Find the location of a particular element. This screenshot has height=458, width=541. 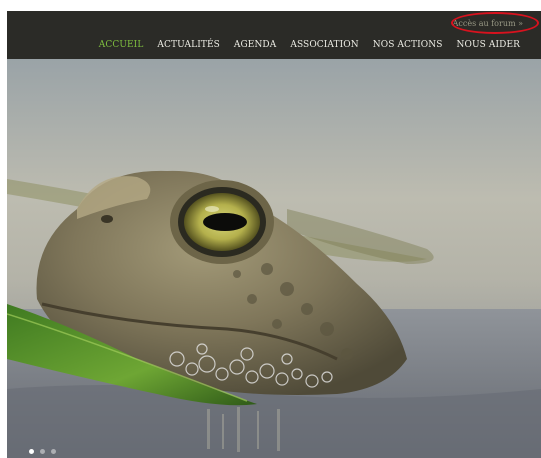

forum-link-highlight-circle is located at coordinates (495, 23).